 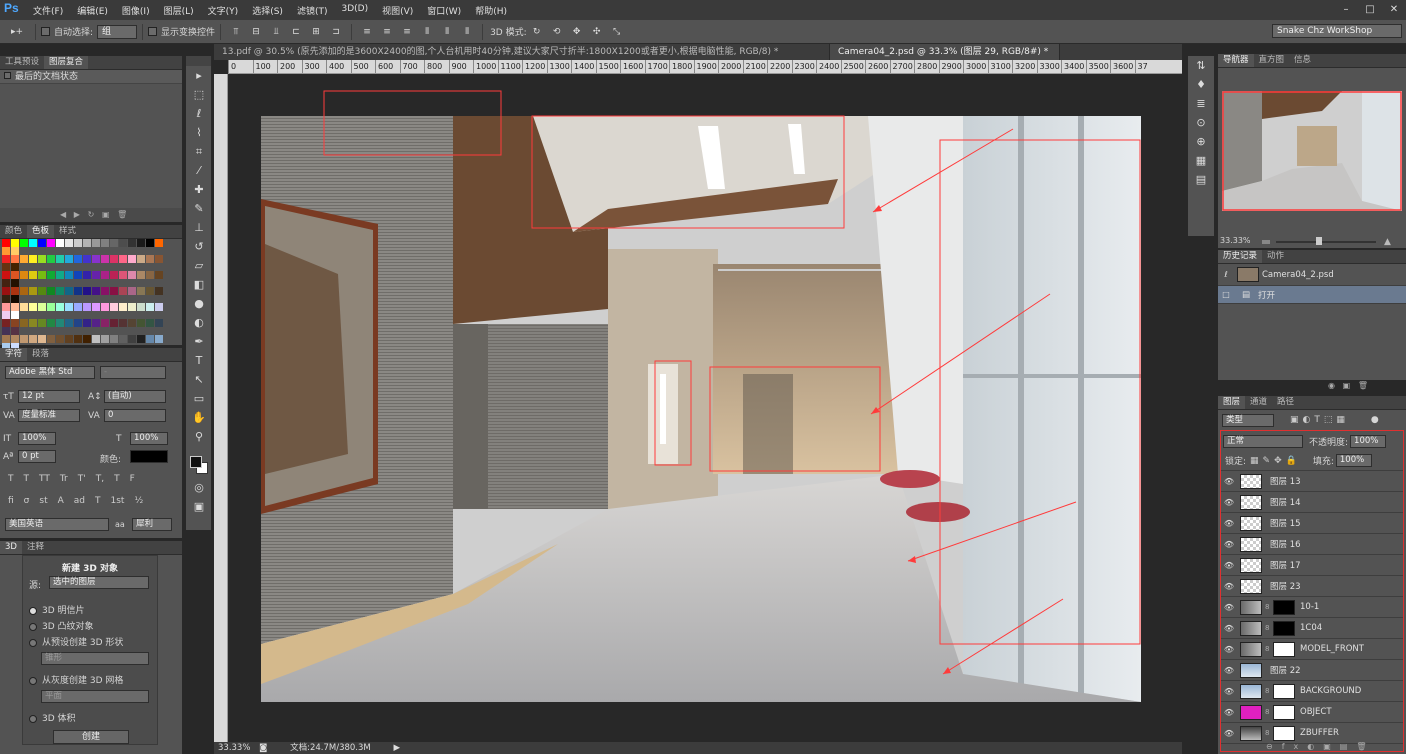 I want to click on postcard-radio, so click(x=33, y=610).